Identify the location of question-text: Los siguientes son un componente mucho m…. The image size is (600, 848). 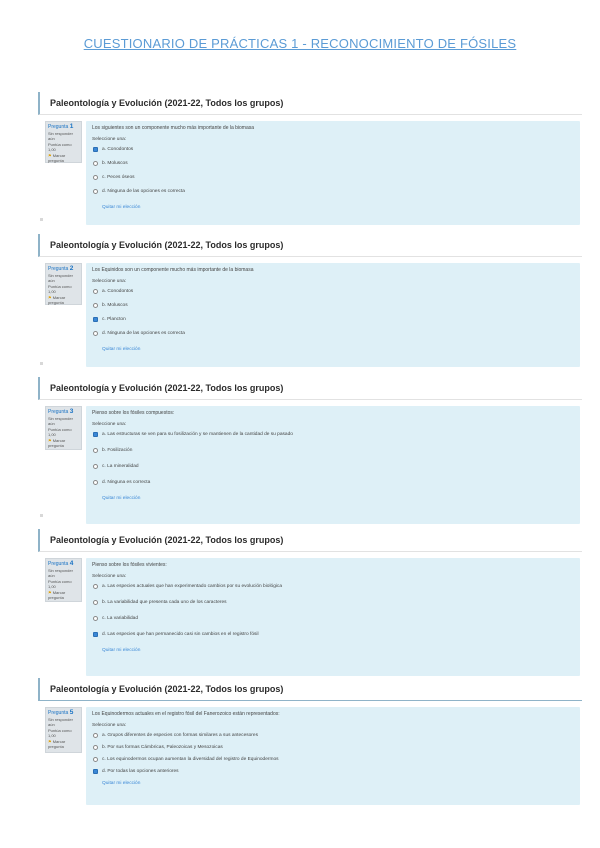
(173, 128).